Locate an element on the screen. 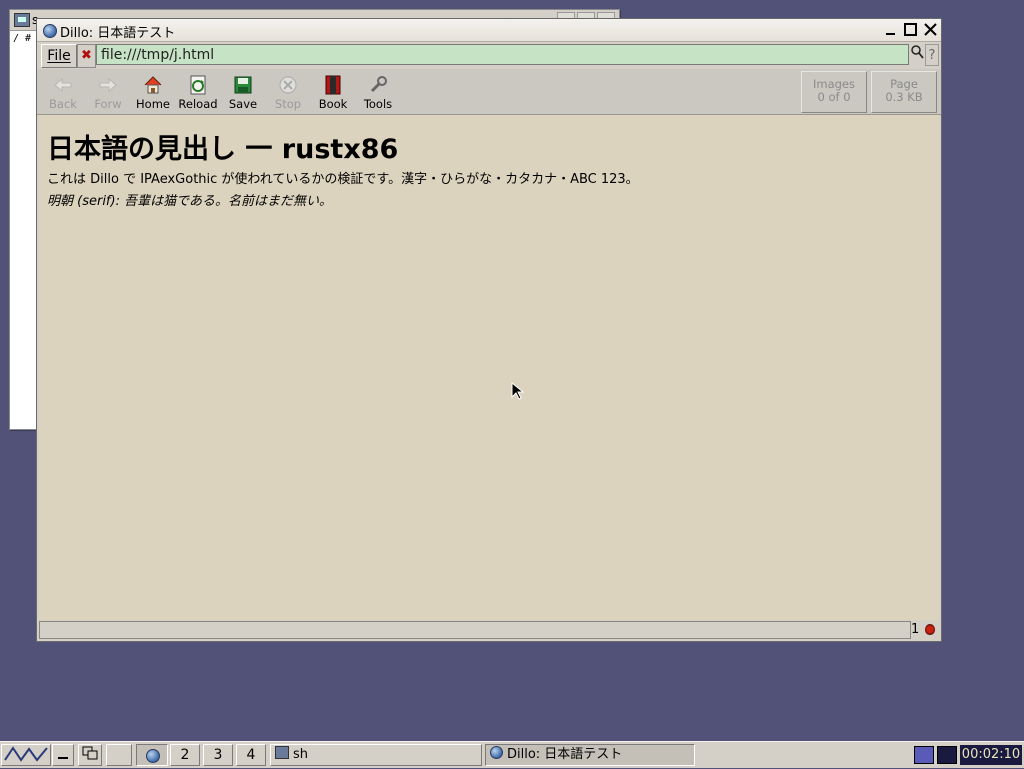  minimize-icon is located at coordinates (890, 34).